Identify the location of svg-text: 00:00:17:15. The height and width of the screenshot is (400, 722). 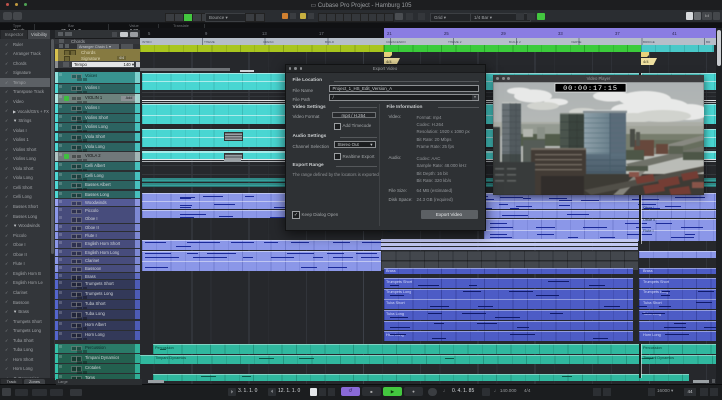
(590, 89).